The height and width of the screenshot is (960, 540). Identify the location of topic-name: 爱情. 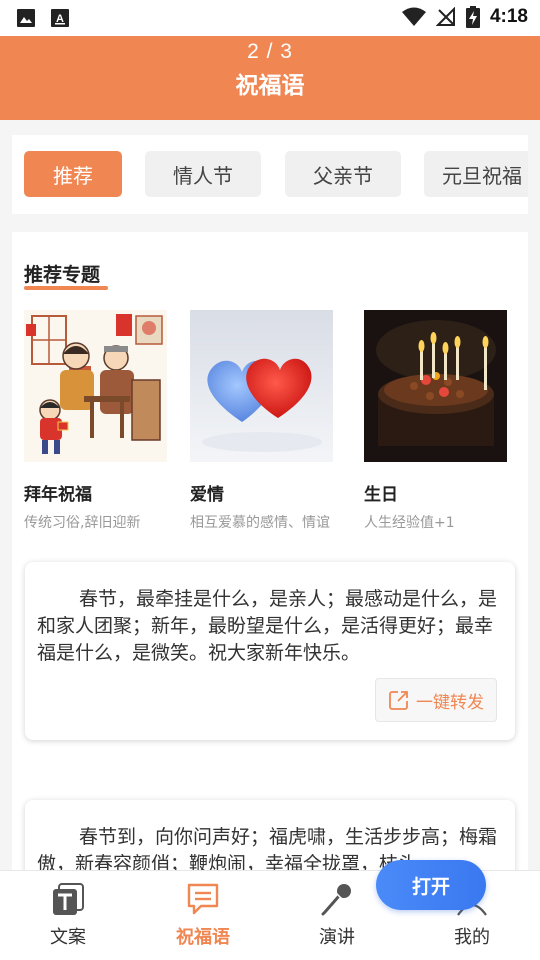
(207, 495).